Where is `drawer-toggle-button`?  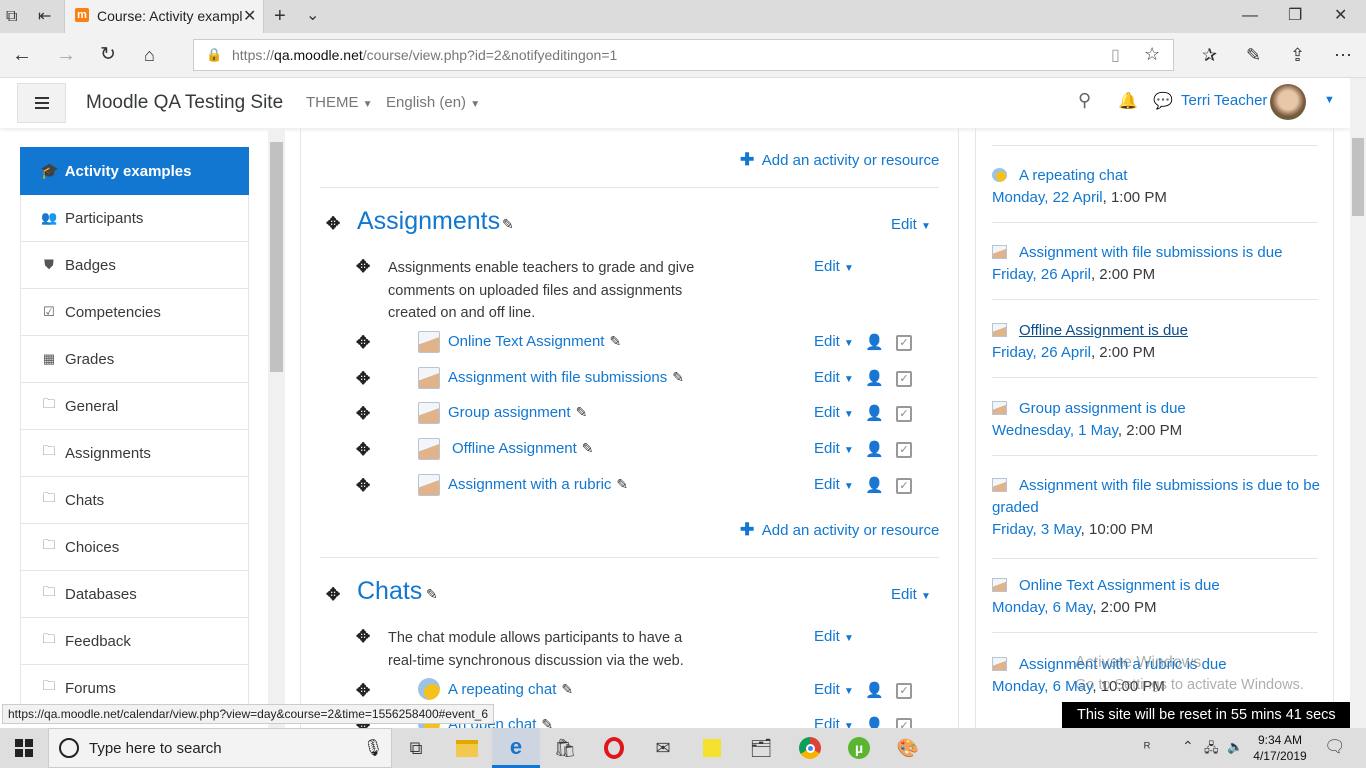 drawer-toggle-button is located at coordinates (41, 103).